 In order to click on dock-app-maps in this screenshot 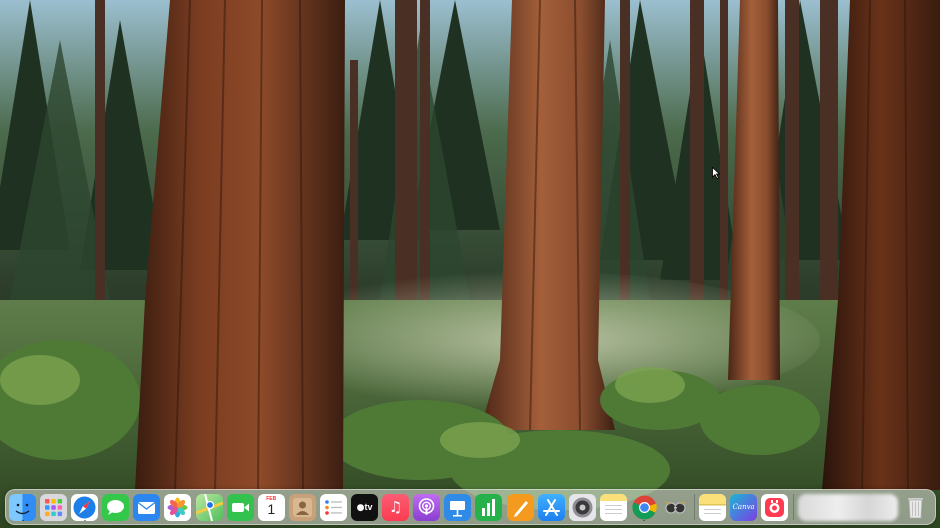, I will do `click(209, 507)`.